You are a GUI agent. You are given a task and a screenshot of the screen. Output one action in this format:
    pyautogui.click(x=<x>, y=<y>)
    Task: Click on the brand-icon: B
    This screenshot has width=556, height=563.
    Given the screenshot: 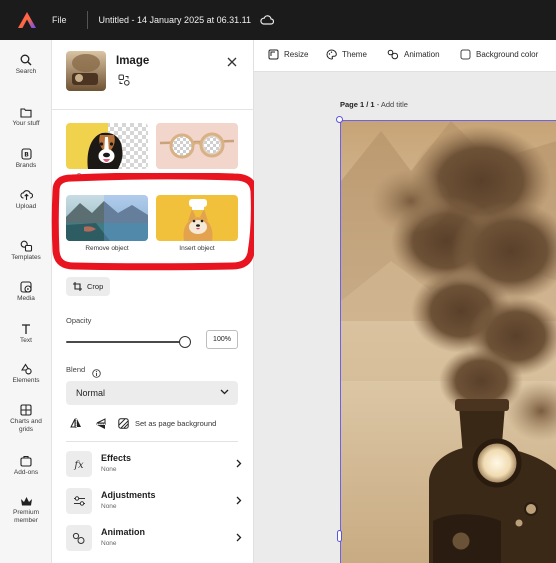 What is the action you would take?
    pyautogui.click(x=26, y=154)
    